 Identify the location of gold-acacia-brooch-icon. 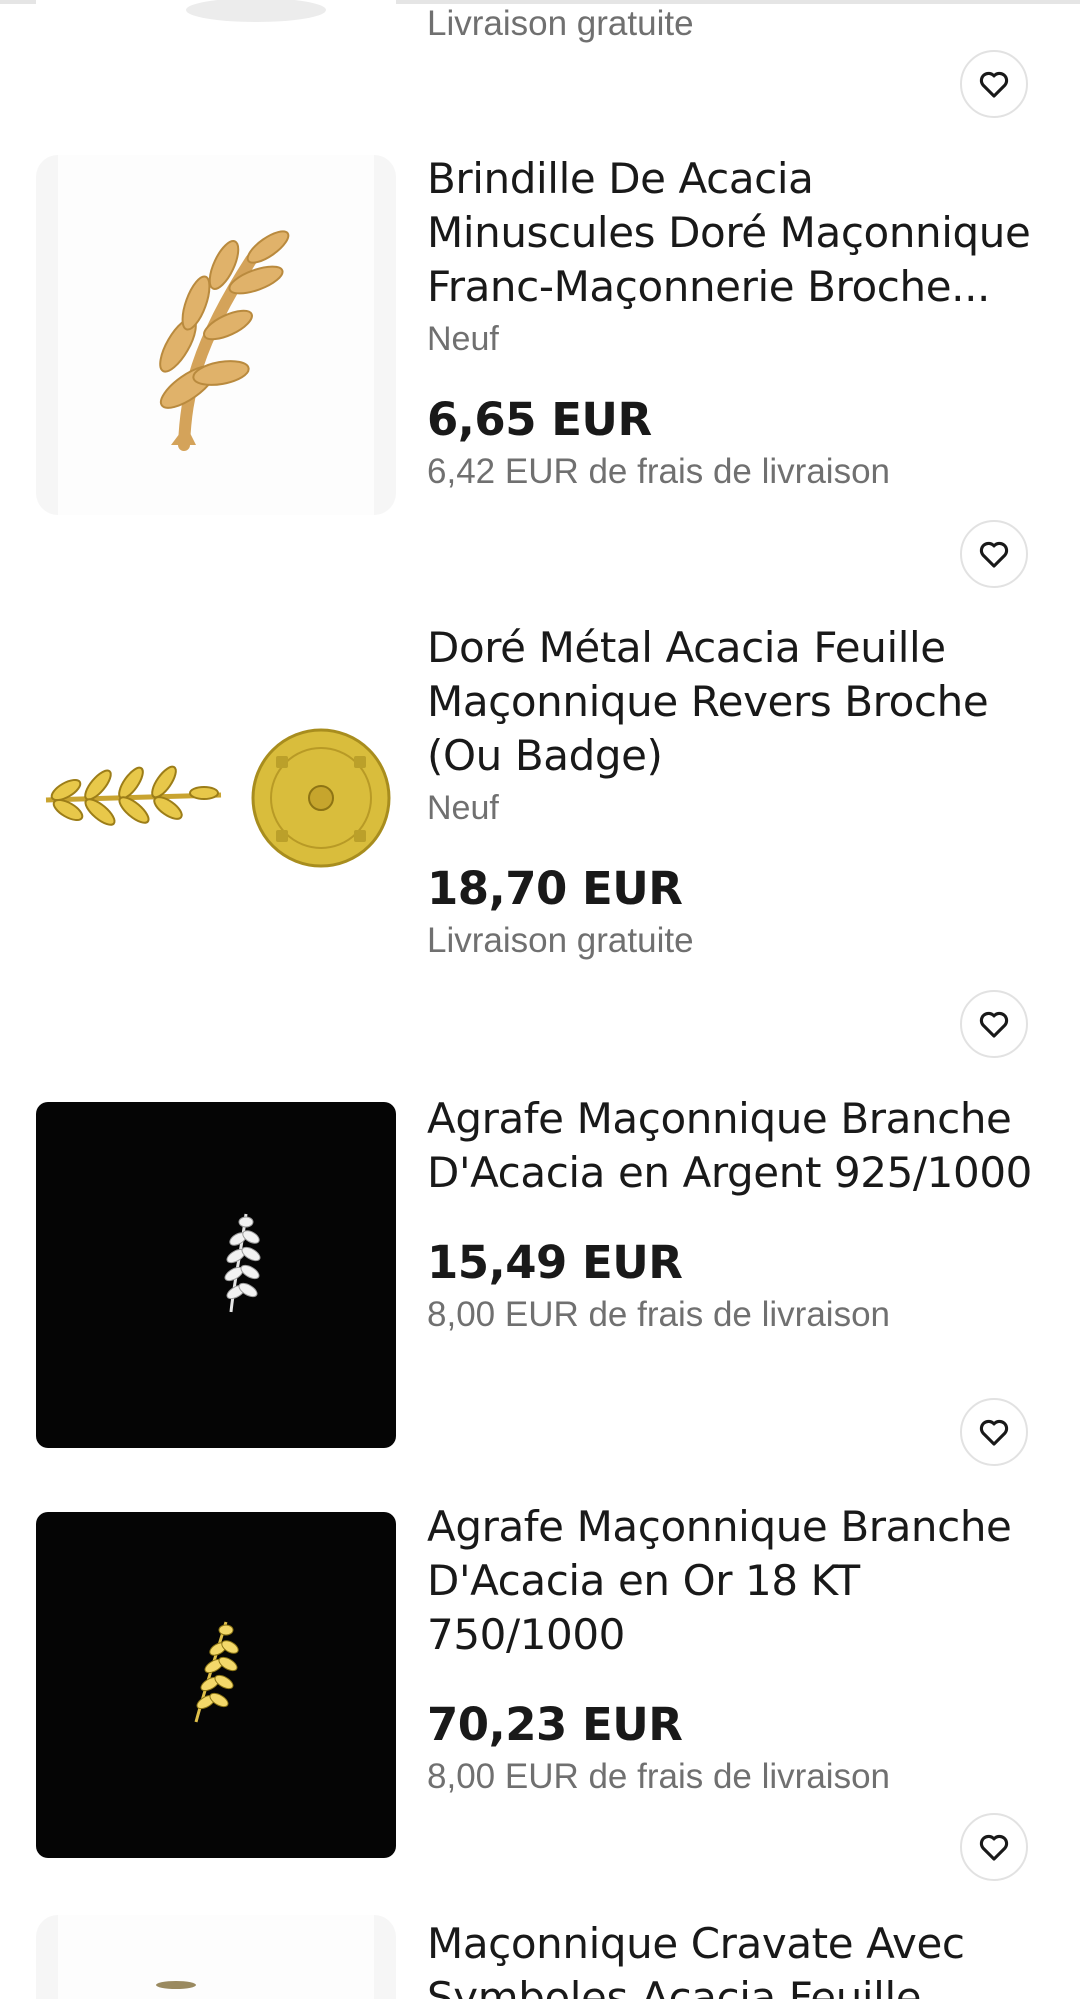
(216, 335).